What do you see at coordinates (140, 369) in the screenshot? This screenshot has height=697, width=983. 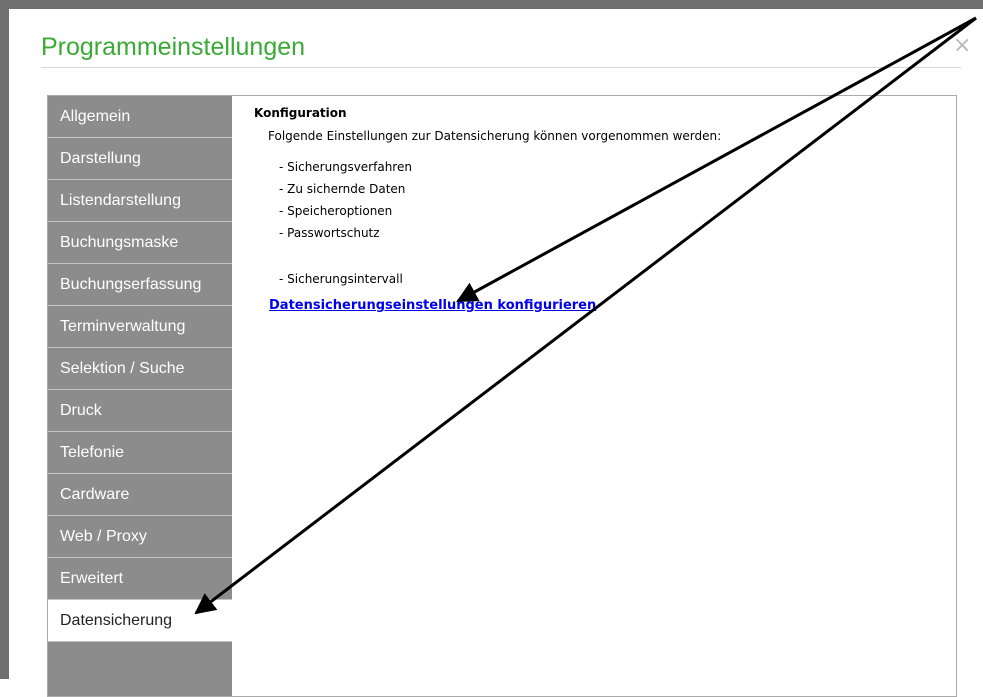 I see `sidebar-item-selektion-suche: Selektion / Suche` at bounding box center [140, 369].